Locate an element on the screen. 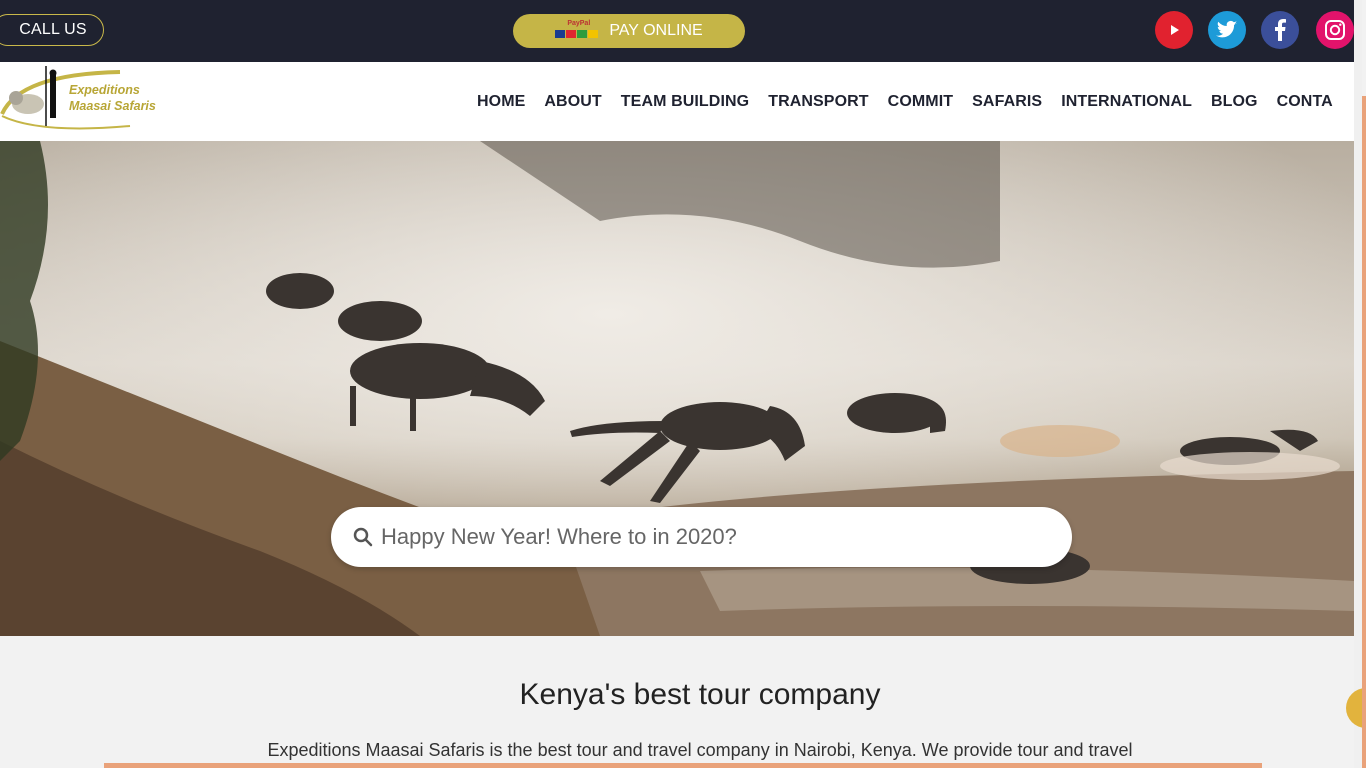 This screenshot has height=768, width=1366. instagram-icon is located at coordinates (1335, 30).